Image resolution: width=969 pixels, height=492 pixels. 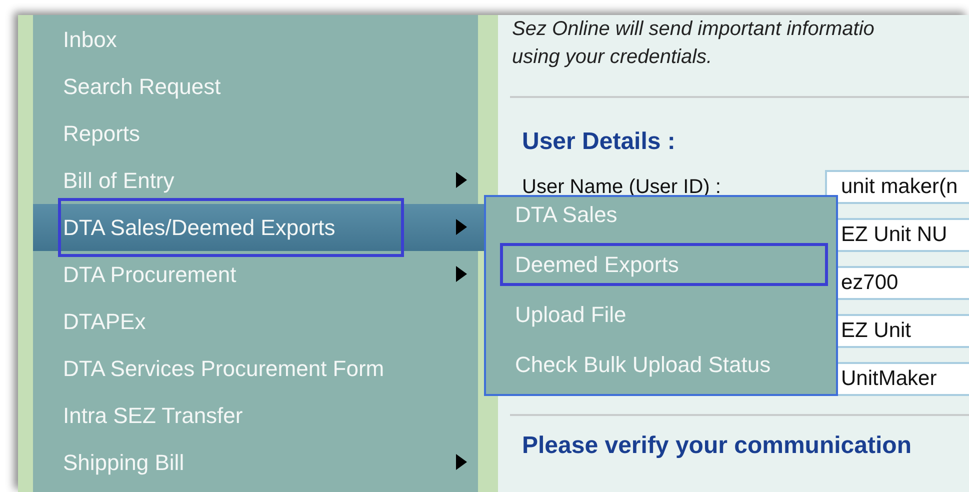 I want to click on menu-item: Bill of Entry, so click(x=255, y=180).